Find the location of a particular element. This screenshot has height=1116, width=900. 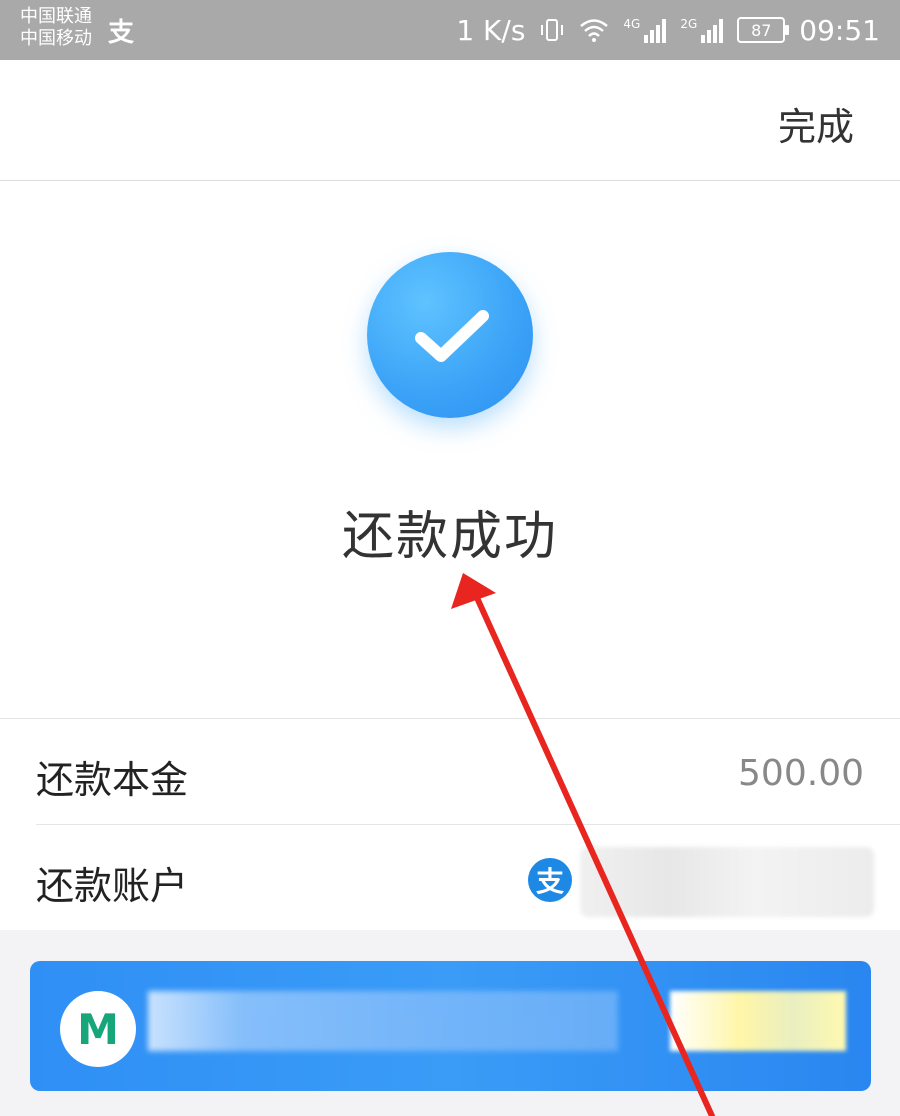

status-bar: 中国联通 中国移动 支 1 K/s 4G 2G 87 09:51 is located at coordinates (450, 30).